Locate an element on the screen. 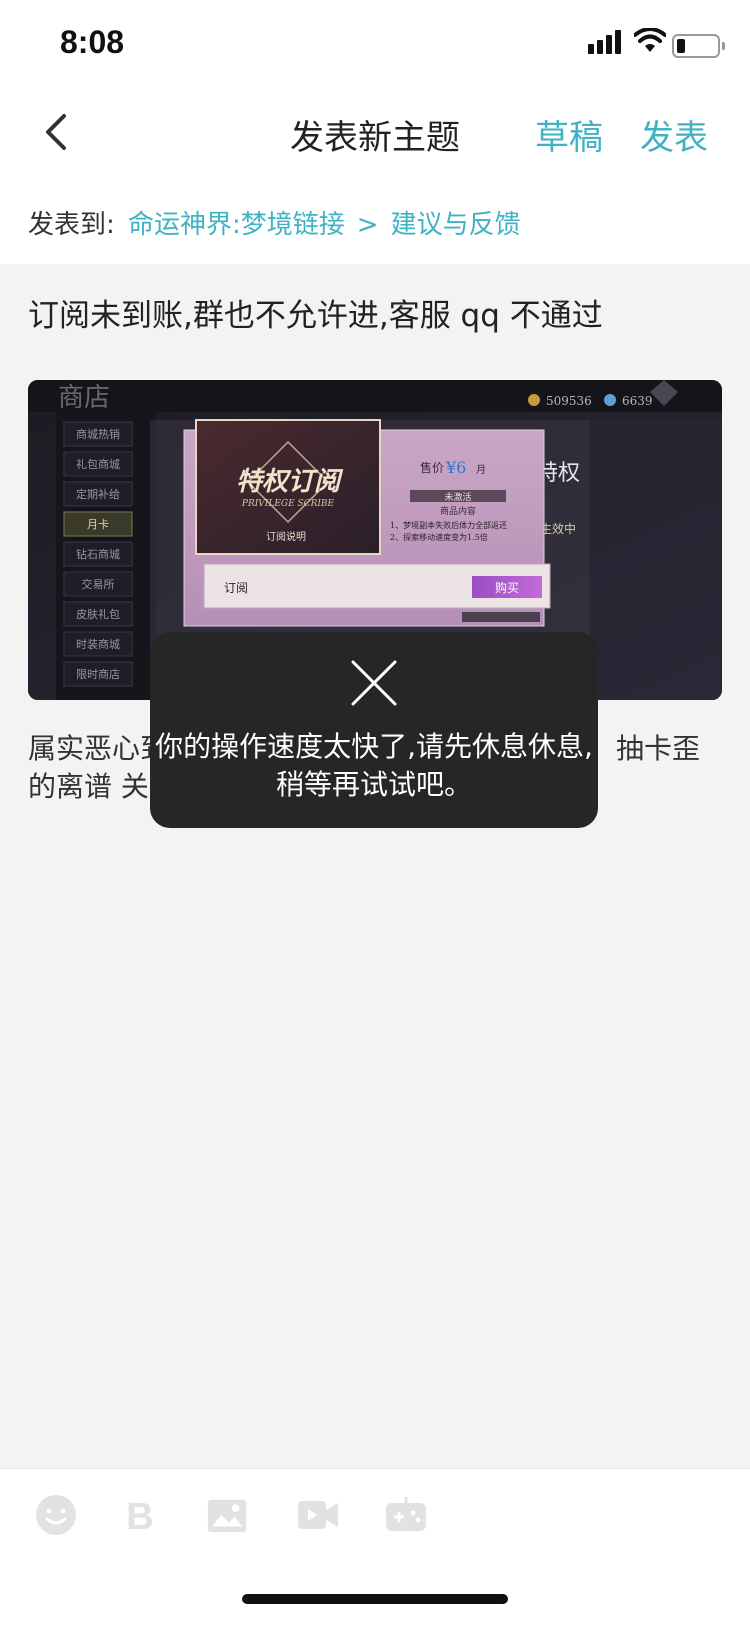  battery-icon is located at coordinates (698, 46).